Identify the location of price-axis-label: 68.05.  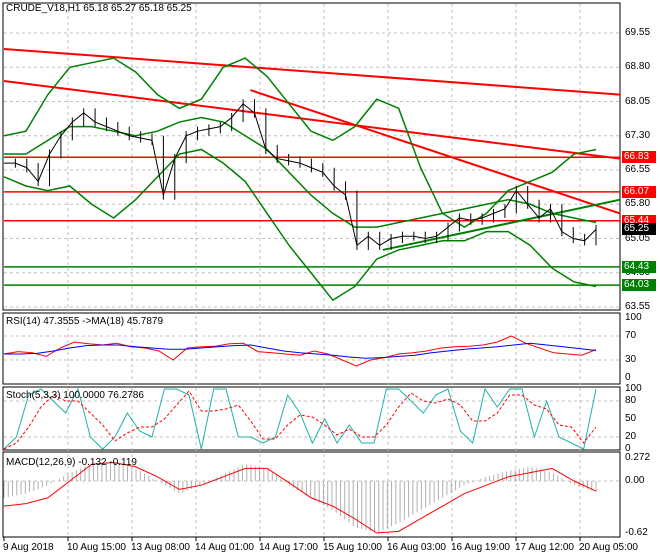
(638, 101).